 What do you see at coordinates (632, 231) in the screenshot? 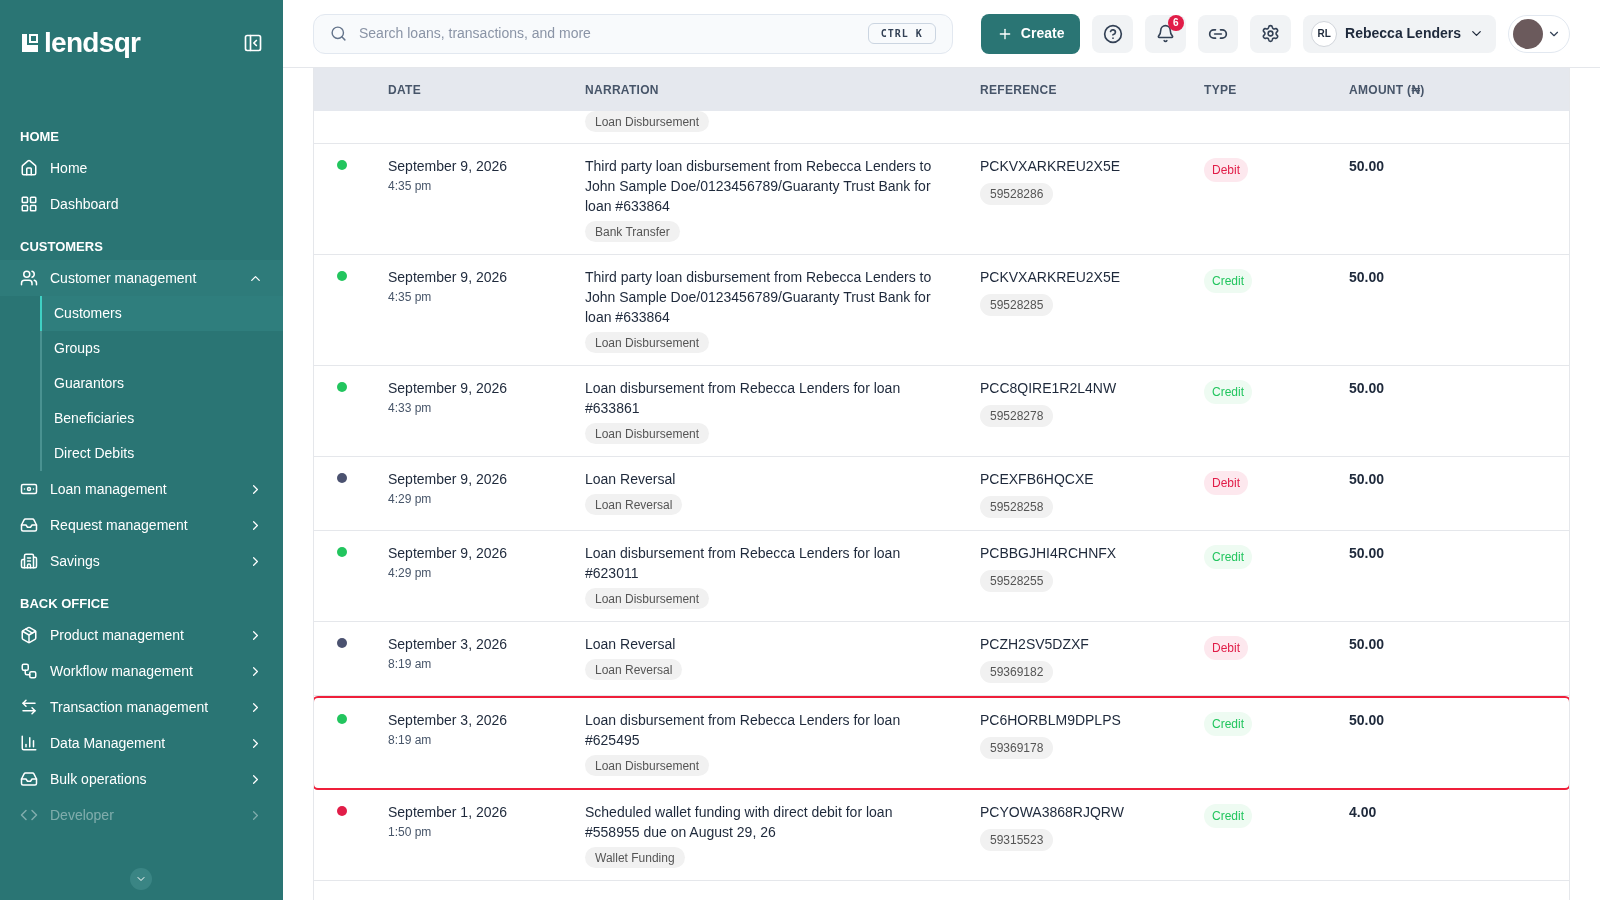
I see `category-tag: Bank Transfer` at bounding box center [632, 231].